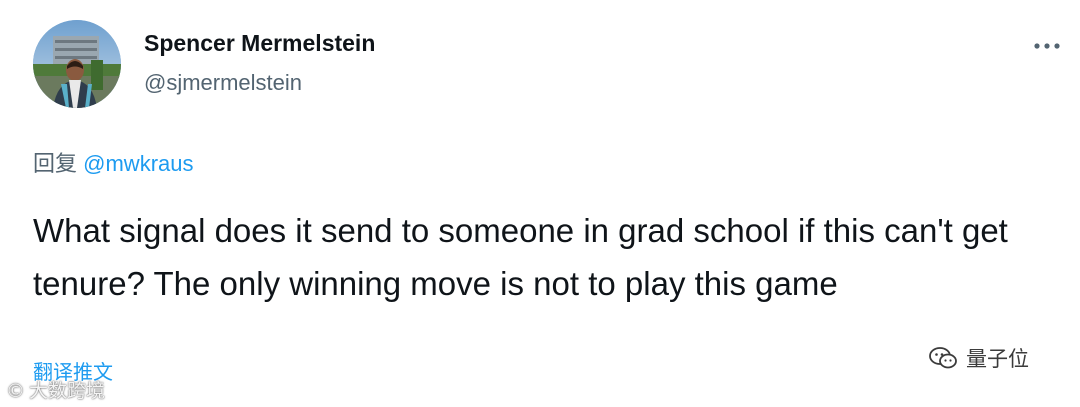 The width and height of the screenshot is (1080, 407). I want to click on reply-context: 回复 @mwkraus, so click(113, 162).